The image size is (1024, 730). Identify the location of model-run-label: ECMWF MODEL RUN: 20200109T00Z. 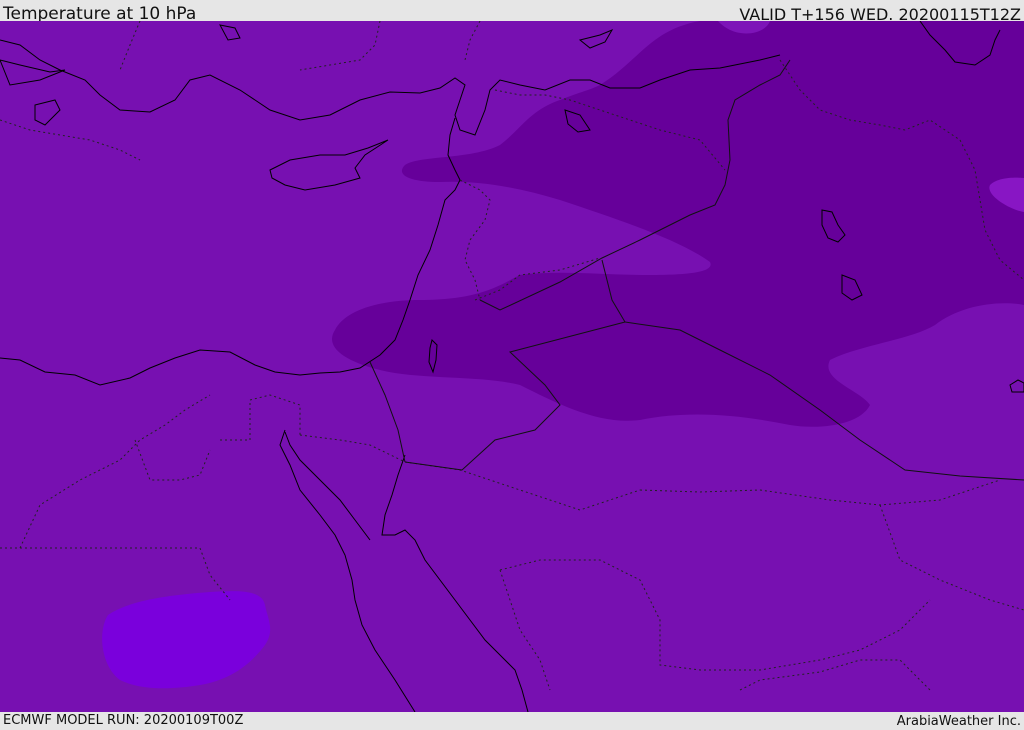
(123, 720).